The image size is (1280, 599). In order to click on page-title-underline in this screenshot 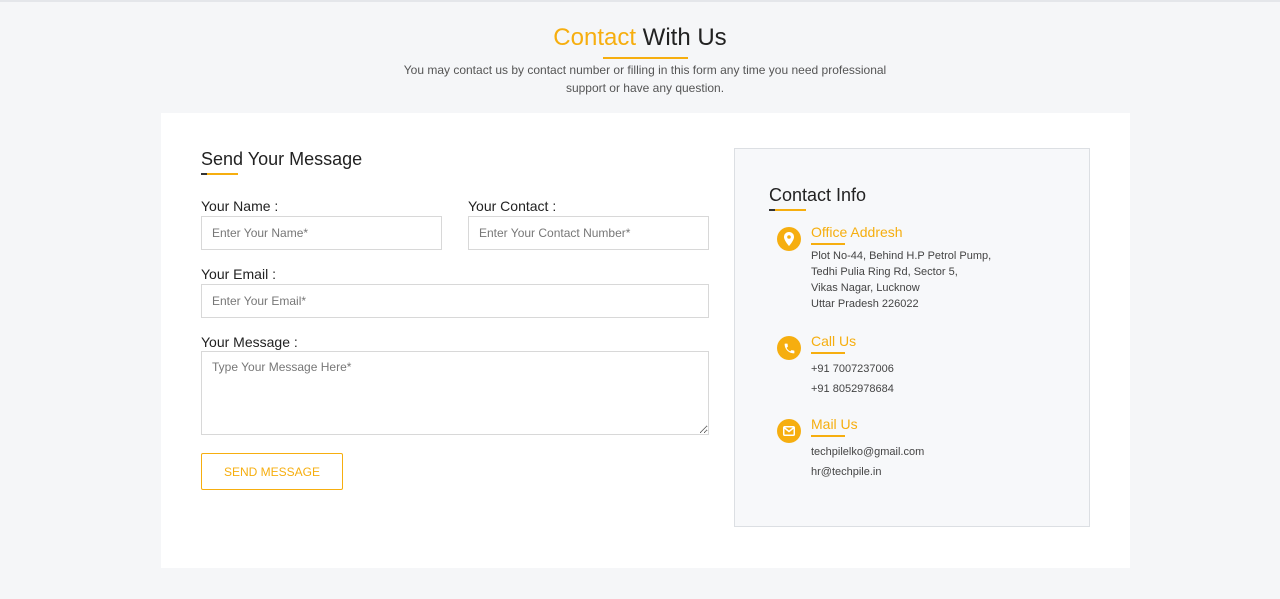, I will do `click(645, 58)`.